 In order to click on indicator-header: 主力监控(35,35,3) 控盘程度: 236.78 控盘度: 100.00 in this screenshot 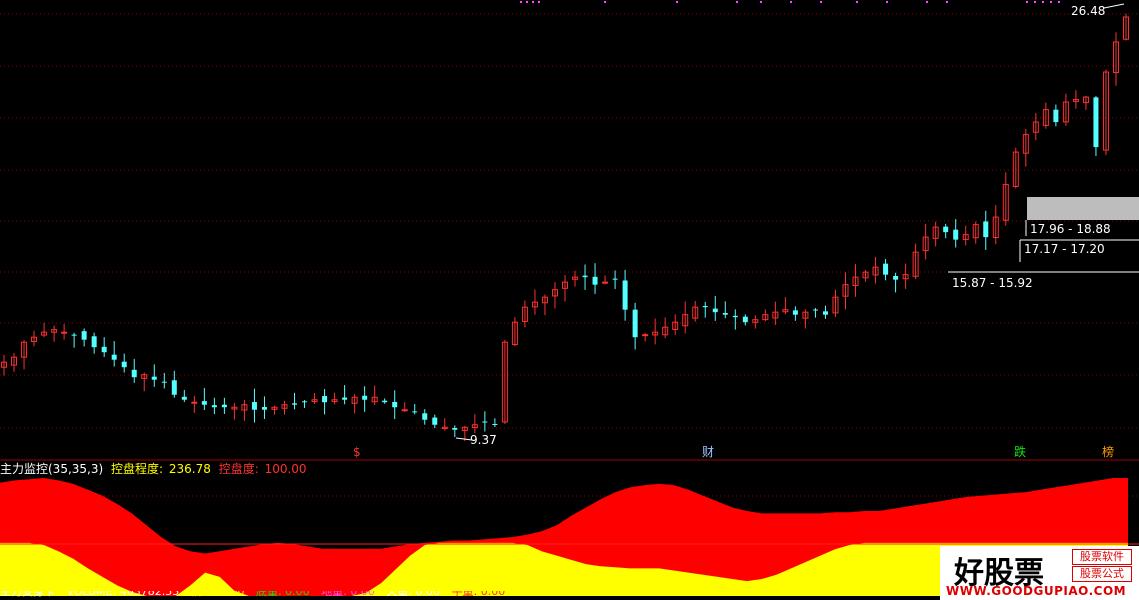, I will do `click(155, 468)`.